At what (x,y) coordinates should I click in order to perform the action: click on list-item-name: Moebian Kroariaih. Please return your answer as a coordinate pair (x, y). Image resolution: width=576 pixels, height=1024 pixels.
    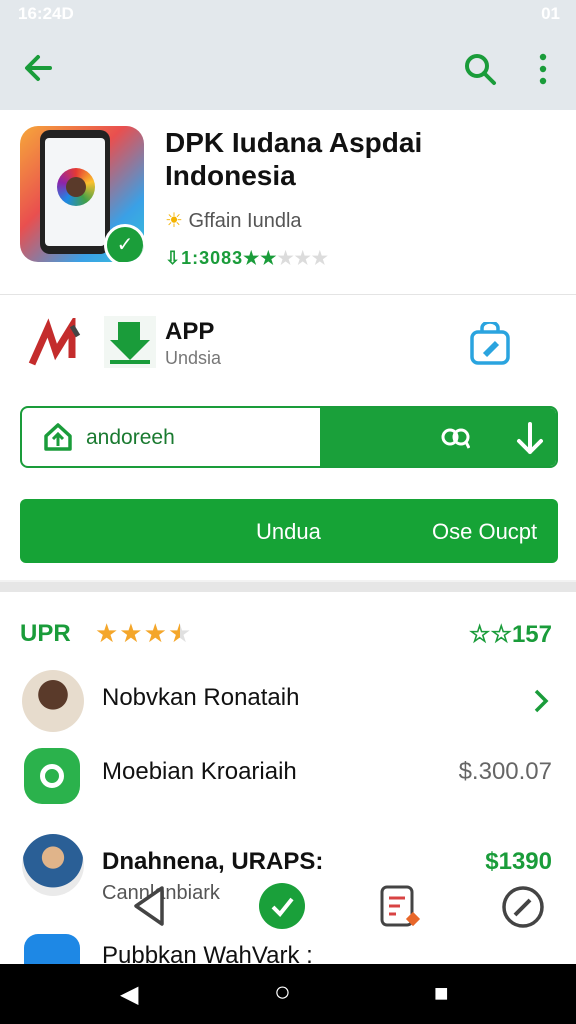
    Looking at the image, I should click on (199, 771).